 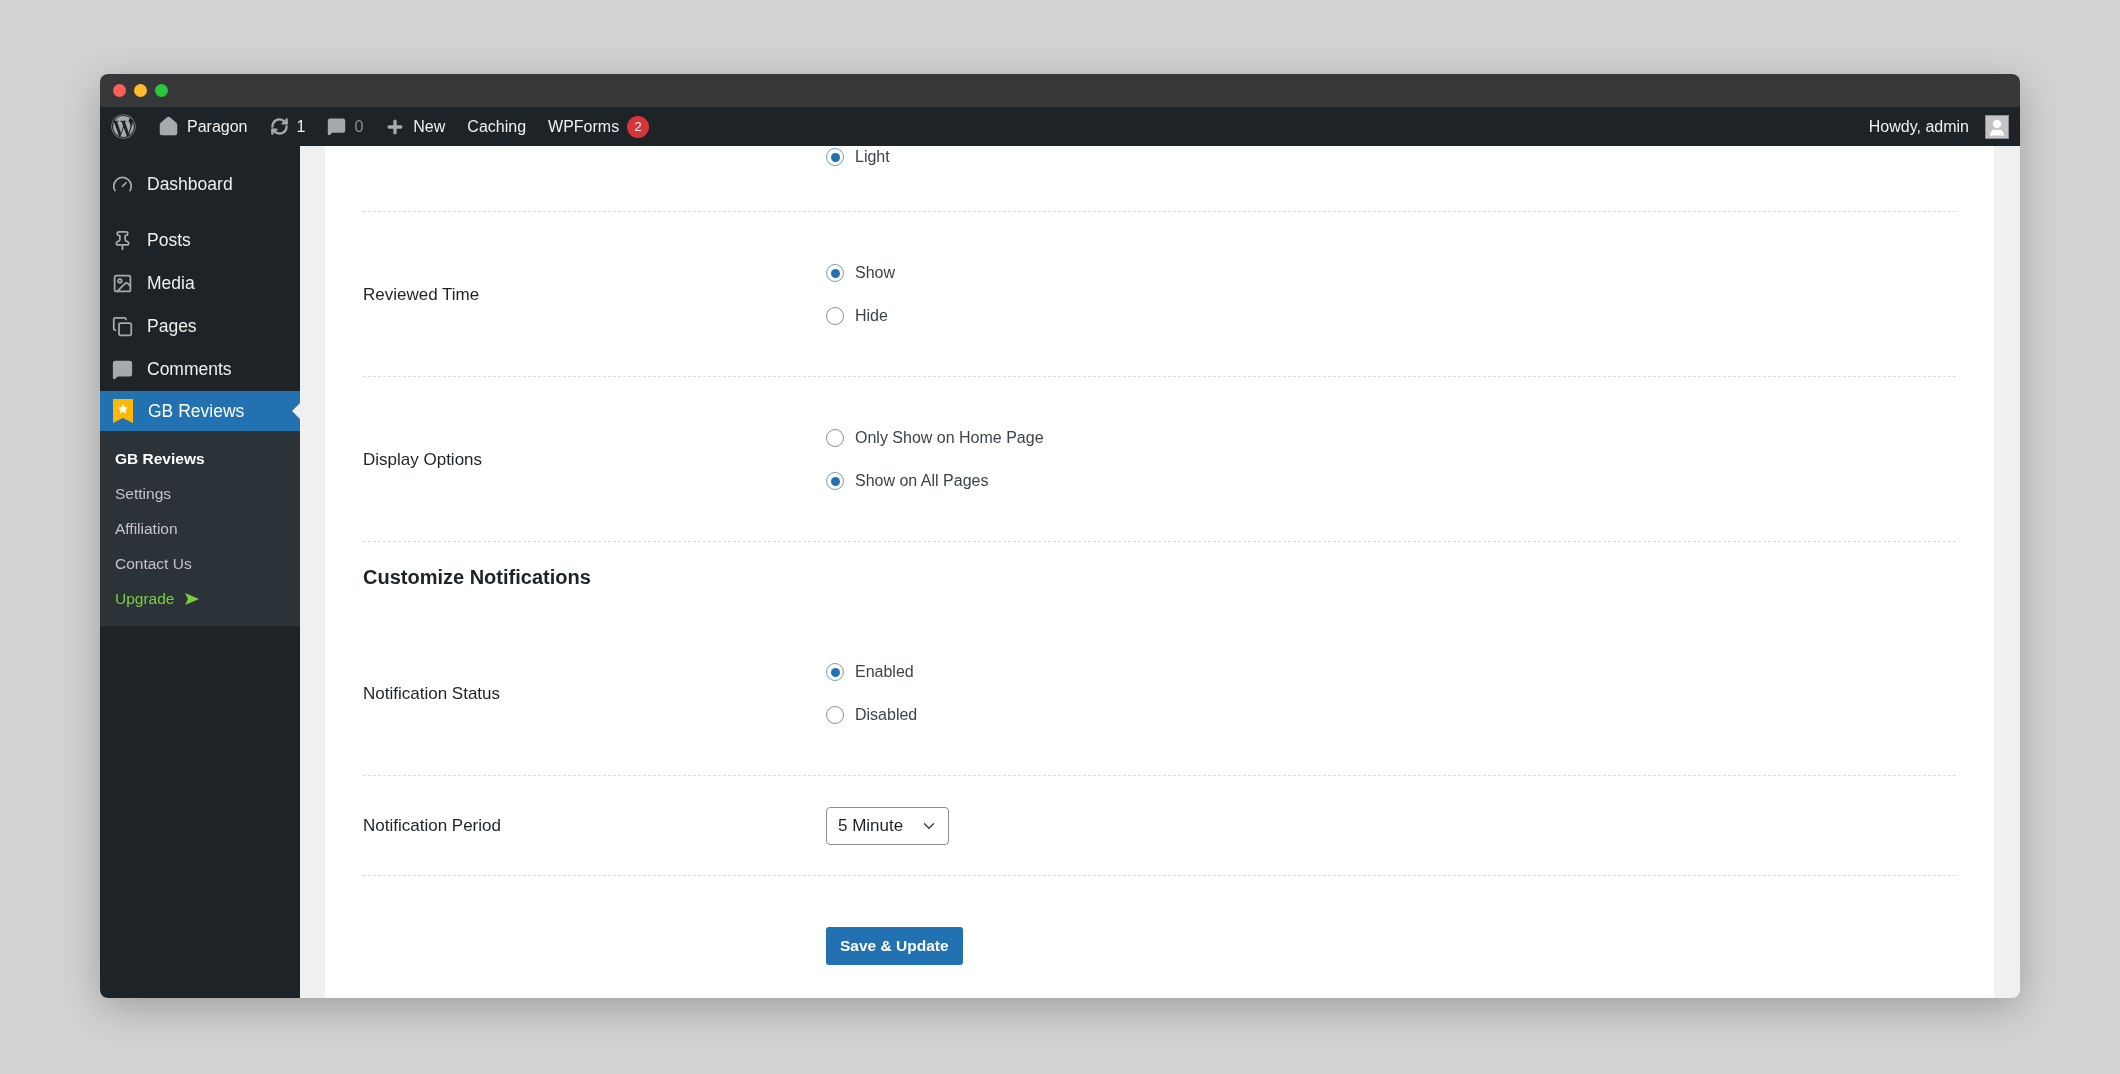 I want to click on setting-label: Notification Status, so click(x=431, y=693).